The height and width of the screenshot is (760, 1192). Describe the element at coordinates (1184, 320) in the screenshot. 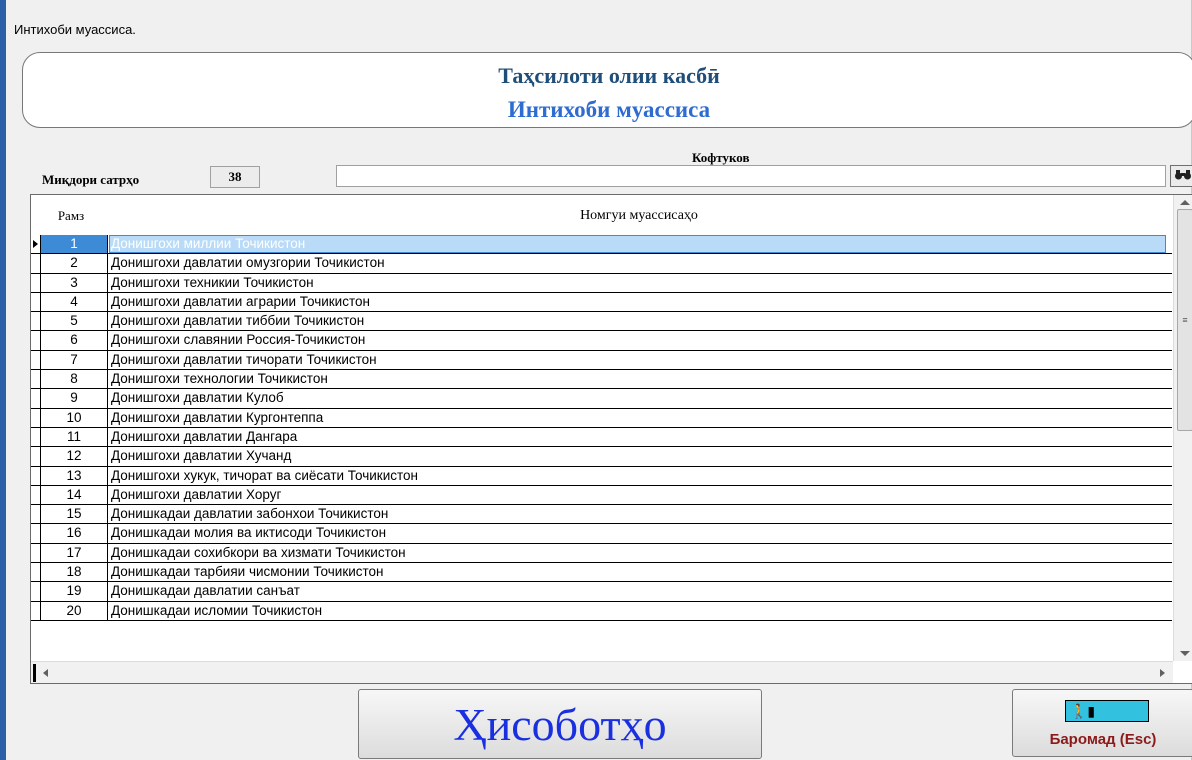

I see `scroll-thumb: ≡` at that location.